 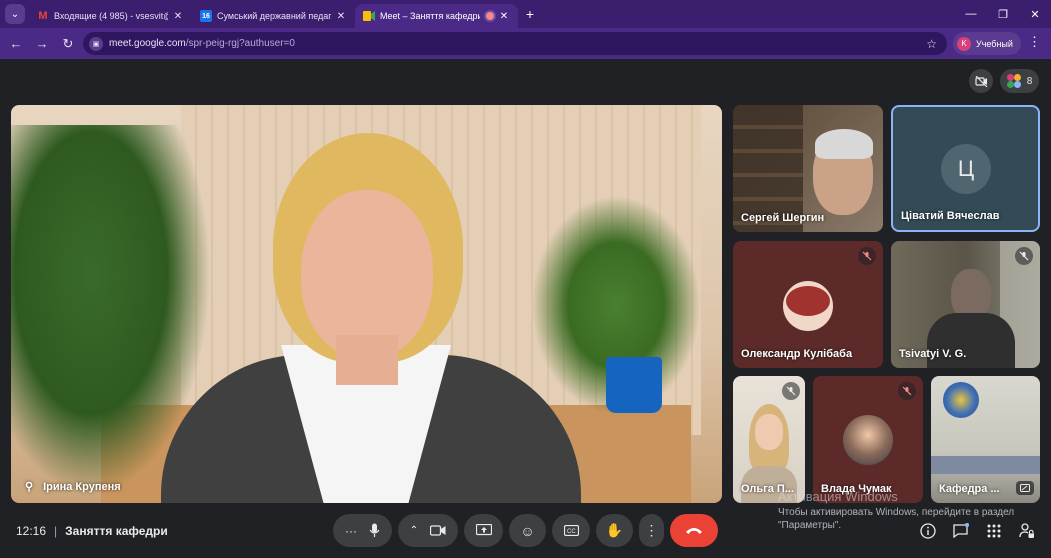 I want to click on participant-name: Сергей Шергин, so click(x=783, y=218).